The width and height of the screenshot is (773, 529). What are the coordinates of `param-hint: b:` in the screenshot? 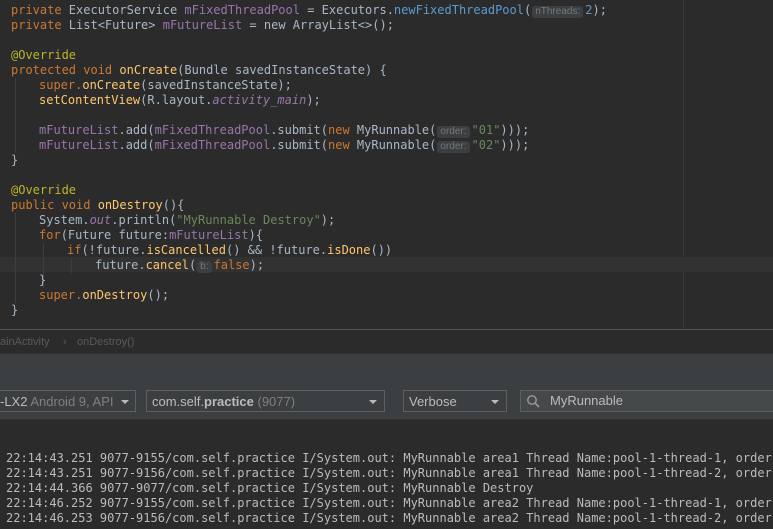 It's located at (204, 267).